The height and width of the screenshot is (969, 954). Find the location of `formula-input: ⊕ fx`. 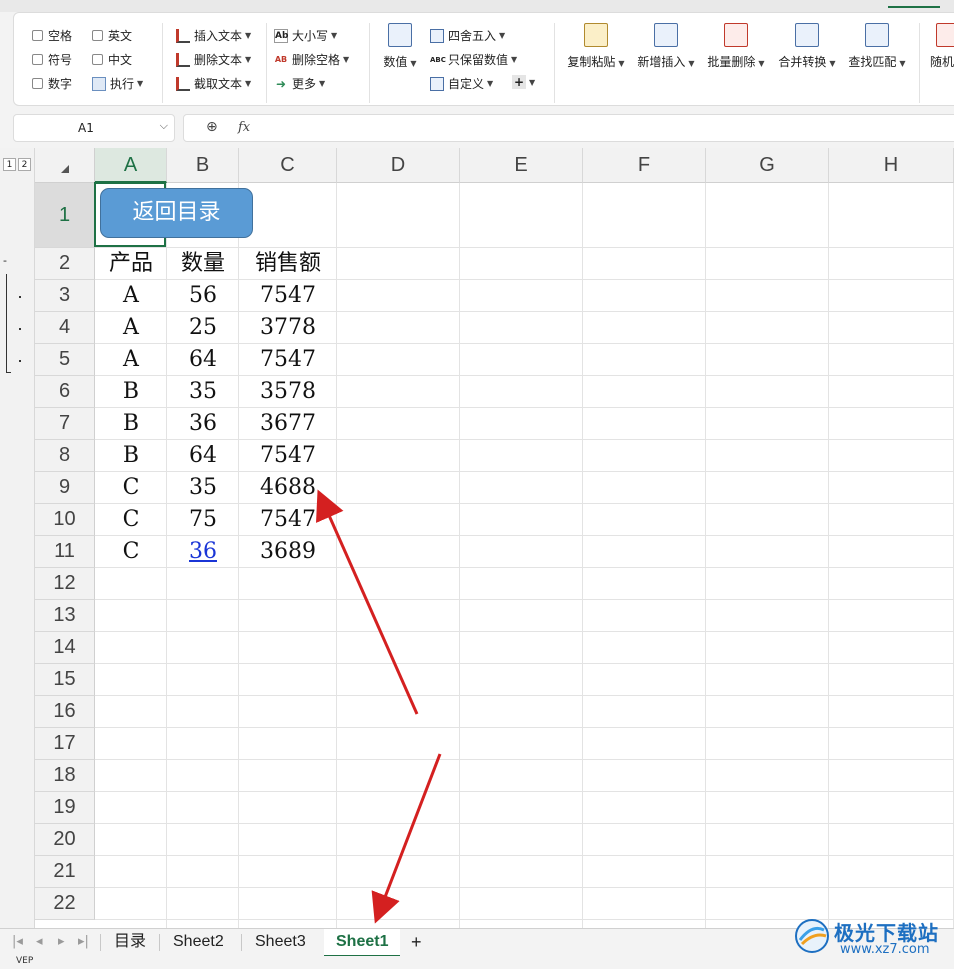

formula-input: ⊕ fx is located at coordinates (568, 128).